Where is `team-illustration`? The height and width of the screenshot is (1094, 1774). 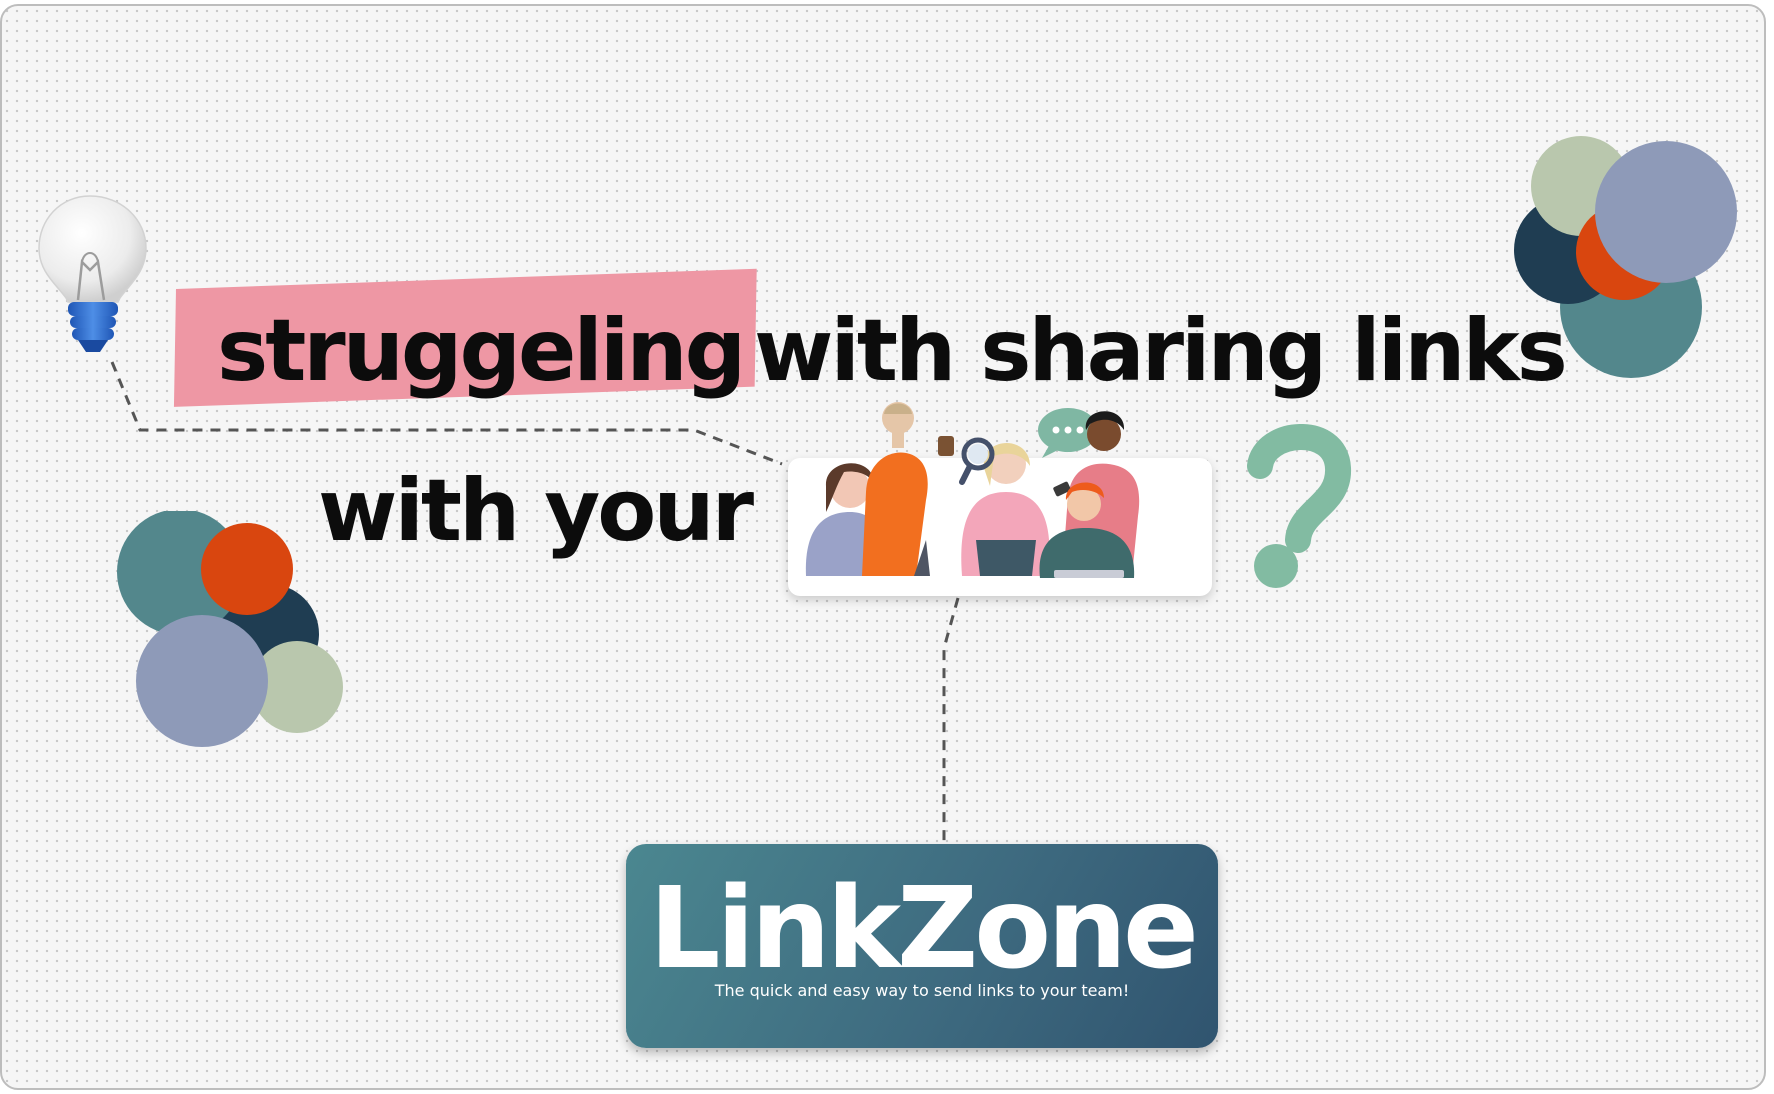
team-illustration is located at coordinates (972, 490).